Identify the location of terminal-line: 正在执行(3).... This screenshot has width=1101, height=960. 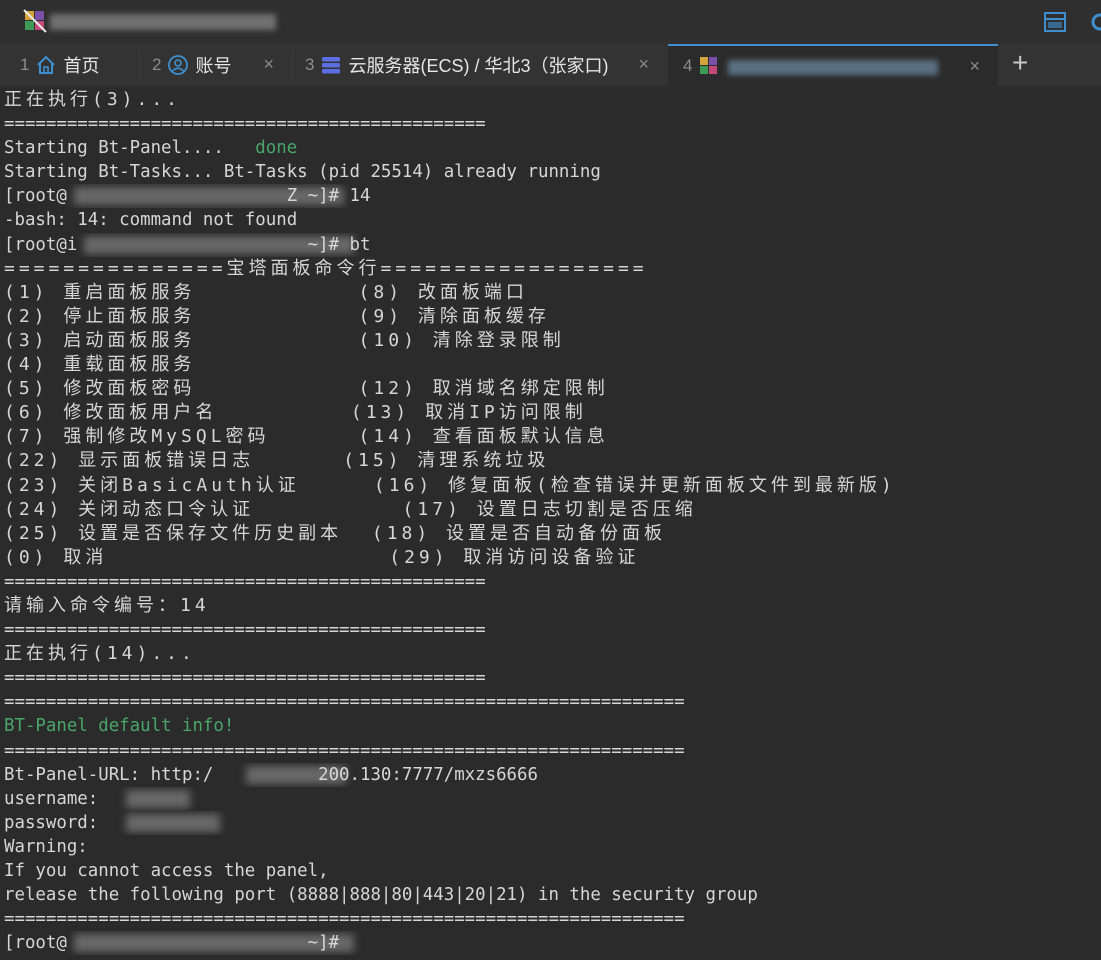
(93, 99).